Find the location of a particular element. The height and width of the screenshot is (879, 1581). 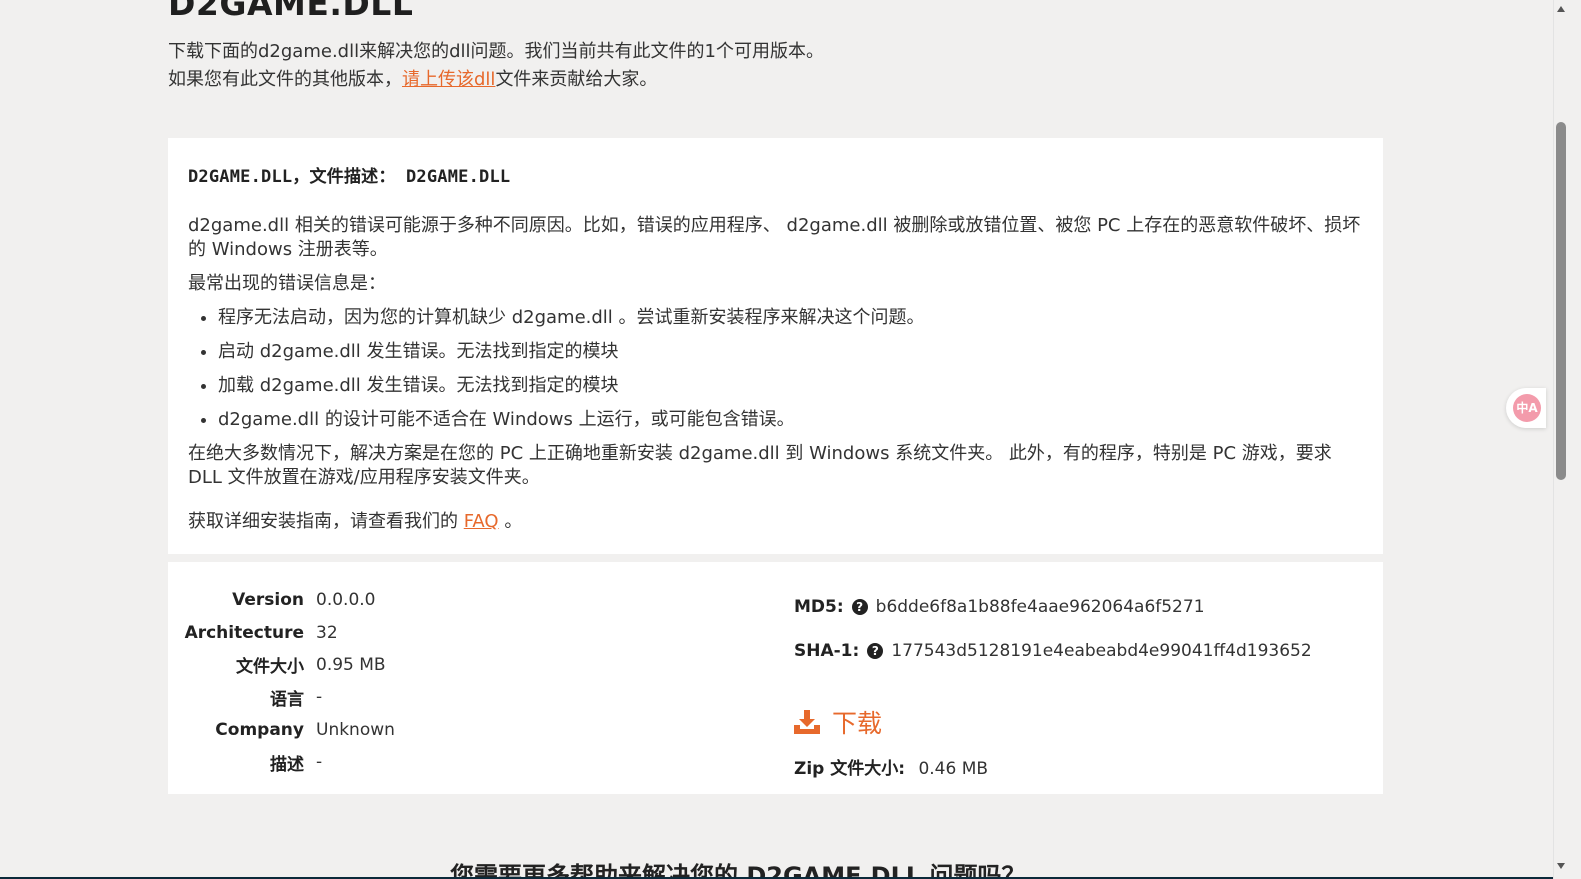

info-row-description: 描述 - is located at coordinates (448, 762).